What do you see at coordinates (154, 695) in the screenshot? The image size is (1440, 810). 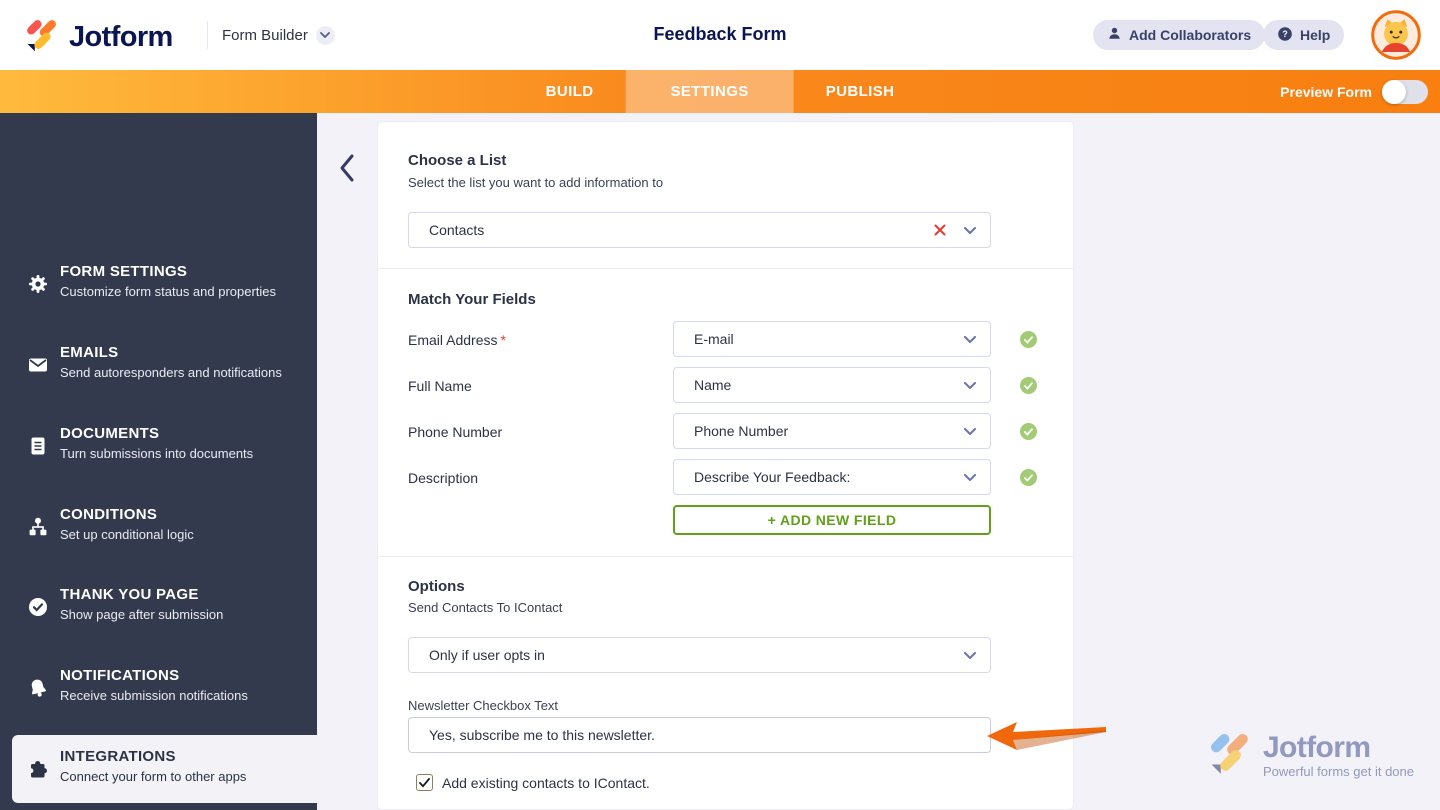 I see `sidebar-item-subtitle: Receive submission notifications` at bounding box center [154, 695].